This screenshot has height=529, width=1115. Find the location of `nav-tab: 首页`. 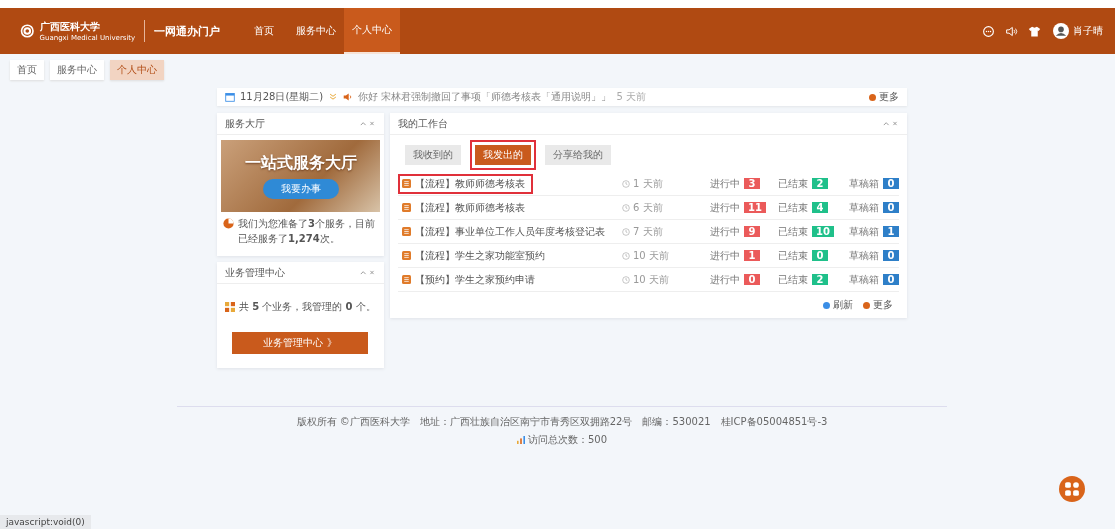

nav-tab: 首页 is located at coordinates (264, 31).